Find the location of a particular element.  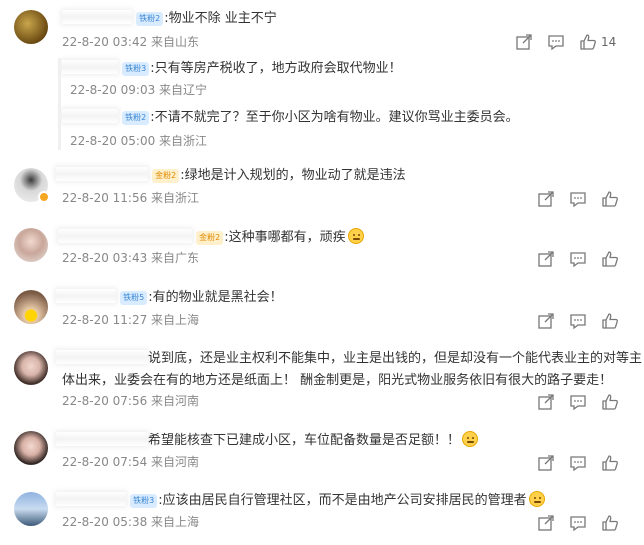

reply-text: :不请不就完了？至于你小区为啥有物业。建议你骂业主委员会。 is located at coordinates (334, 117).